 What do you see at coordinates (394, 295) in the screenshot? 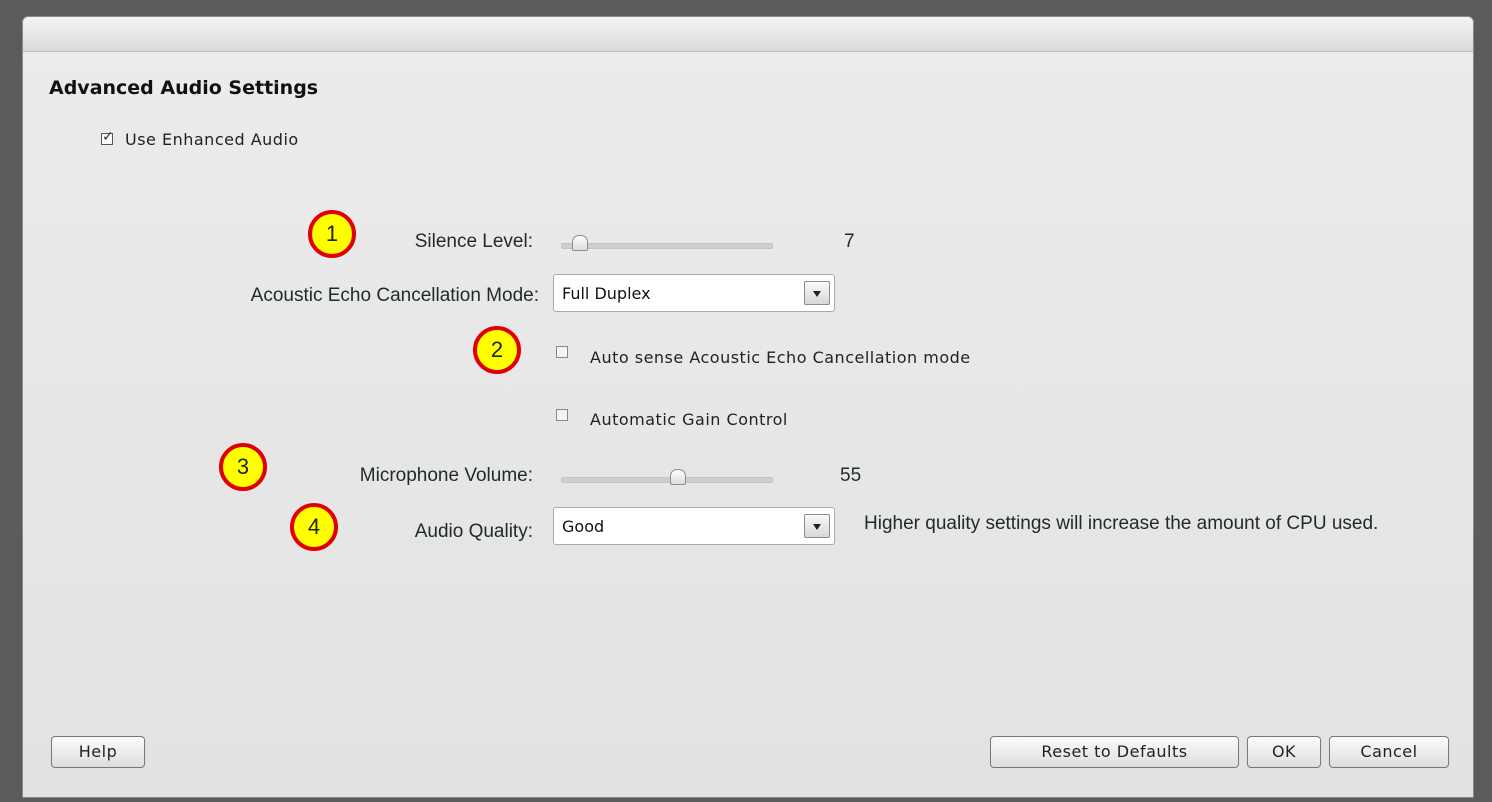
I see `aec-mode-label: Acoustic Echo Cancellation Mode:` at bounding box center [394, 295].